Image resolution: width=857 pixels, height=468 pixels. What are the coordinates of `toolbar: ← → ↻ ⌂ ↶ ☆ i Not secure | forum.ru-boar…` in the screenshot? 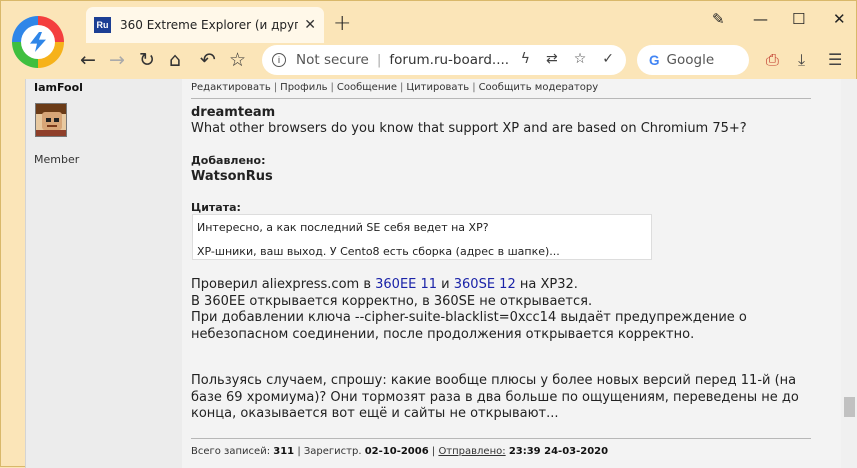 It's located at (461, 61).